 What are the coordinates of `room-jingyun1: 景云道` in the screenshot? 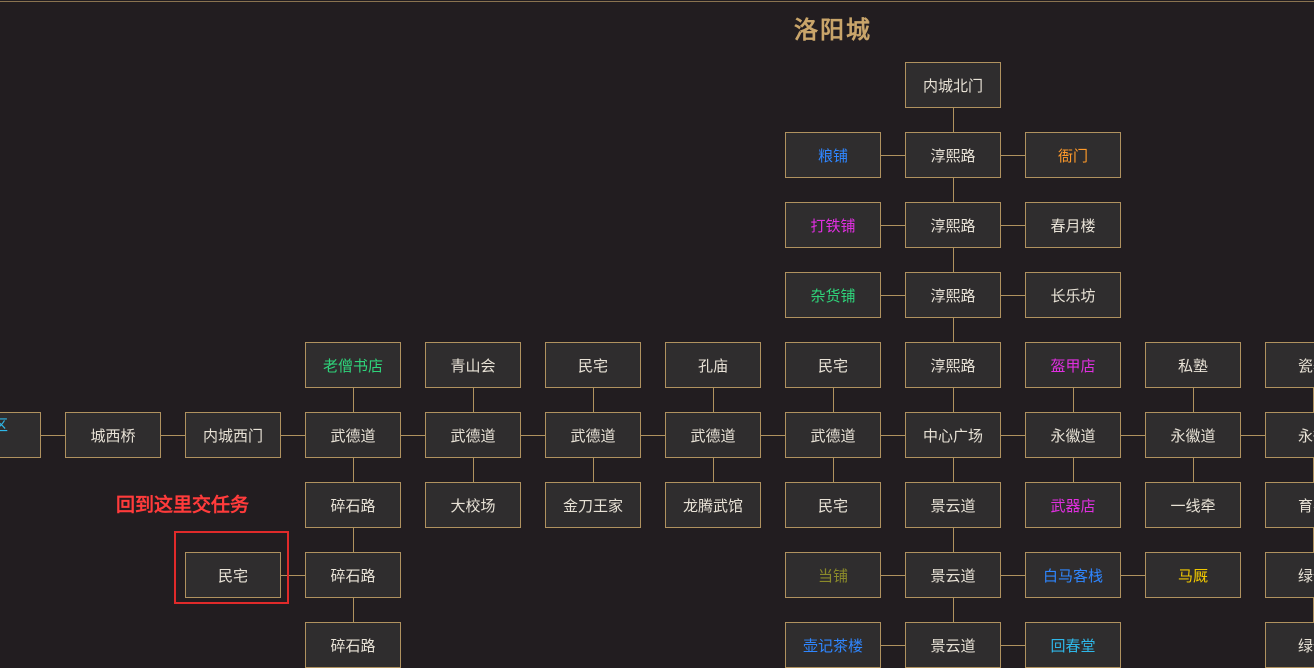 It's located at (953, 505).